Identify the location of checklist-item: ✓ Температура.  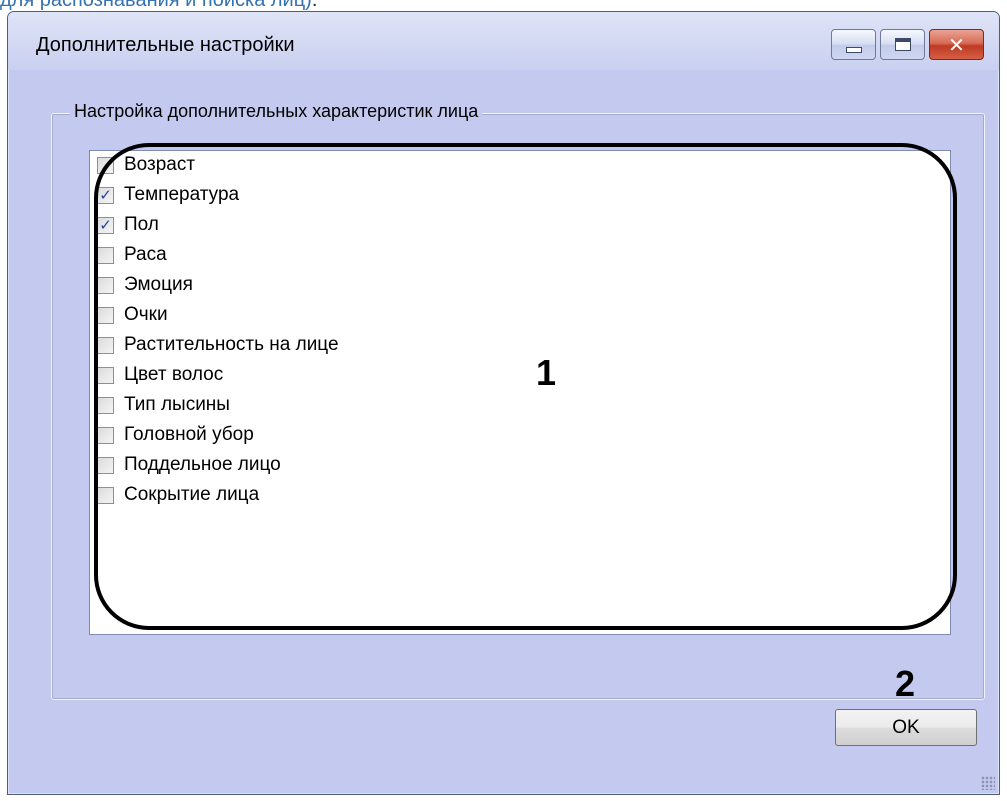
(168, 195).